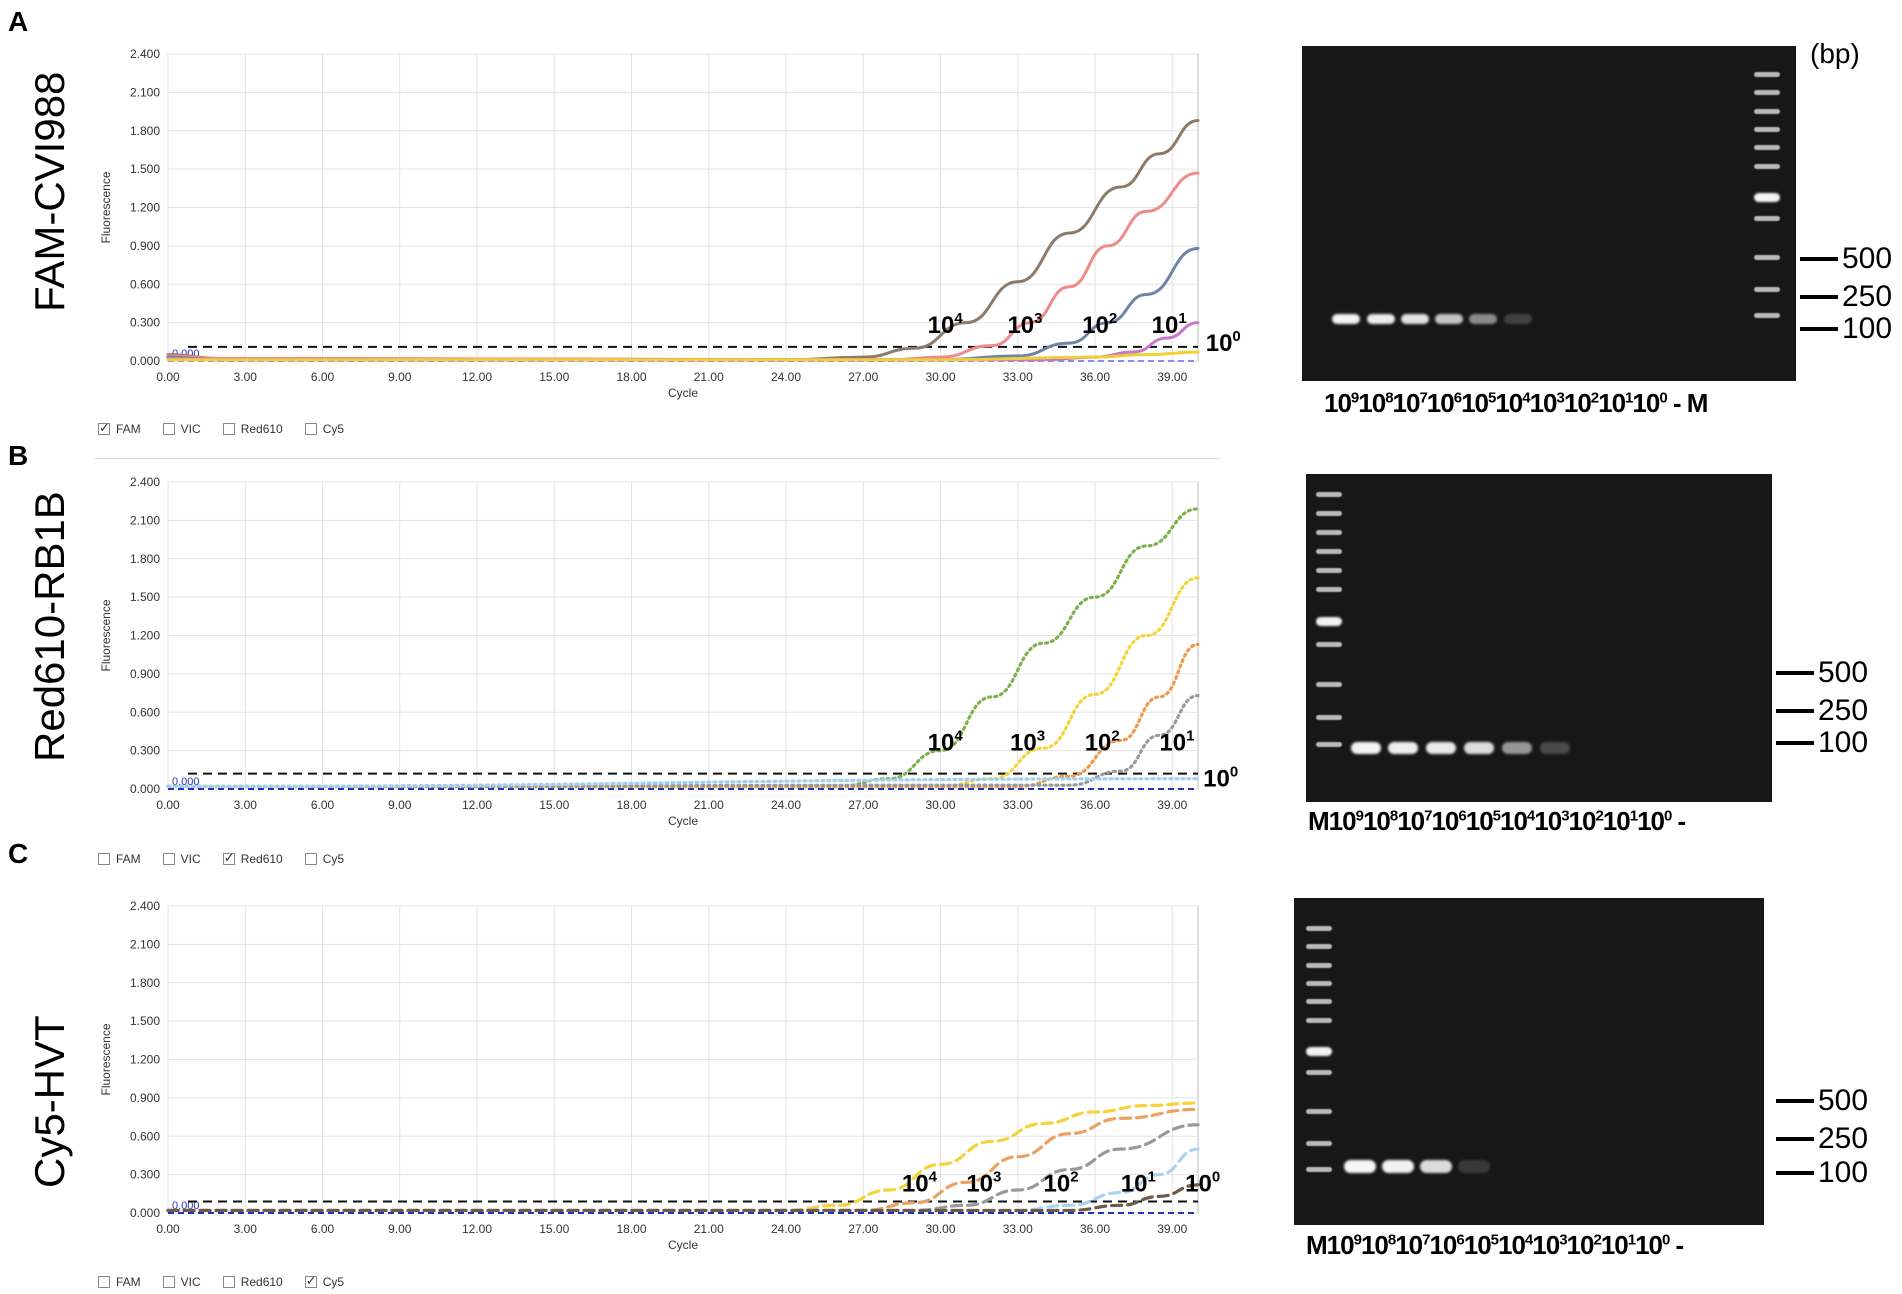  Describe the element at coordinates (221, 1281) in the screenshot. I see `channel-legend-c: FAM VIC Red610 Cy5` at that location.